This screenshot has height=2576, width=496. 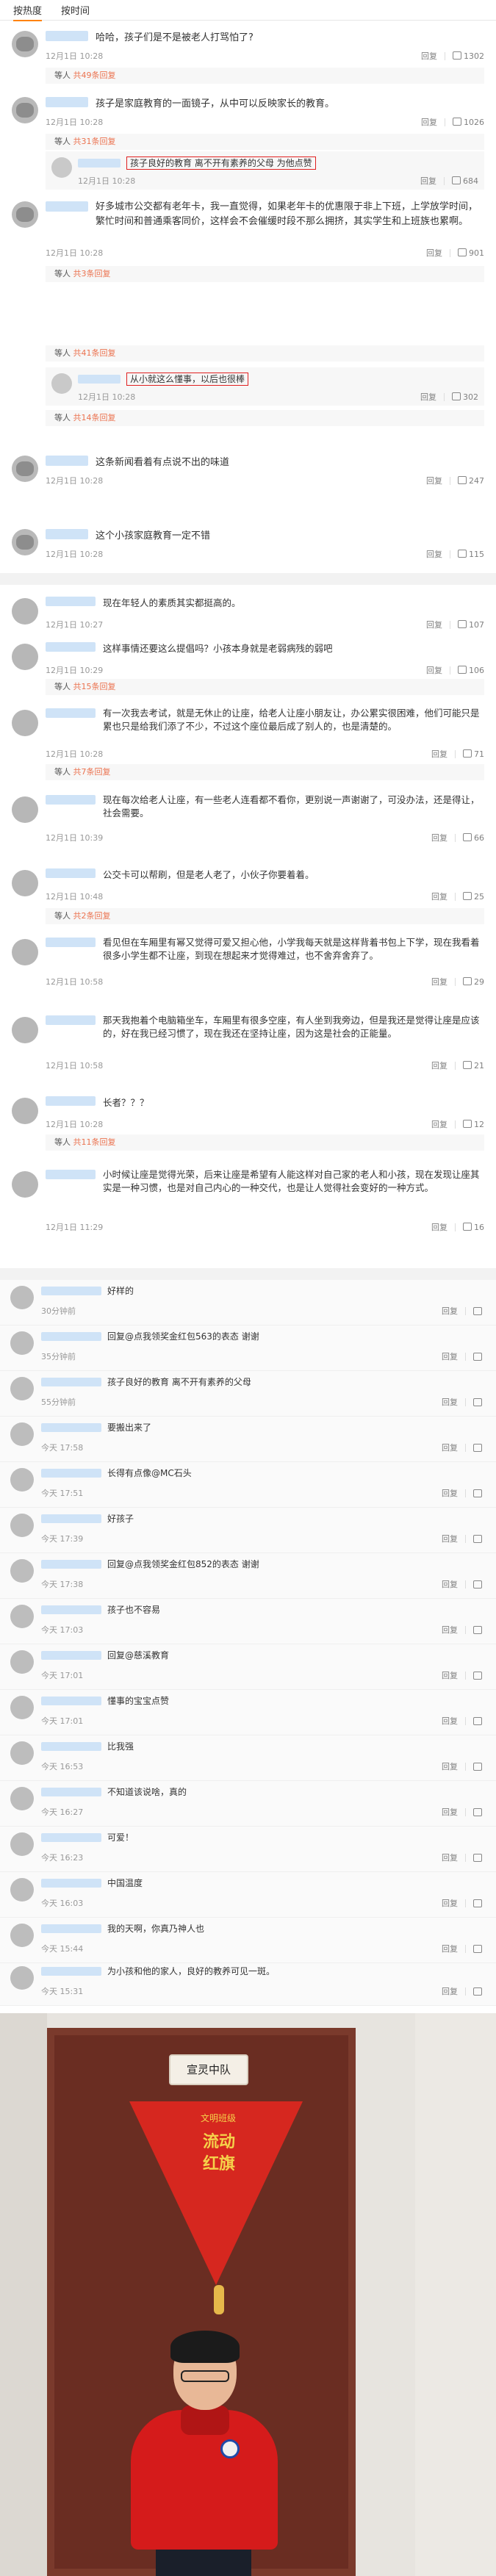 I want to click on reply-count-link: 共41条回复, so click(x=94, y=353).